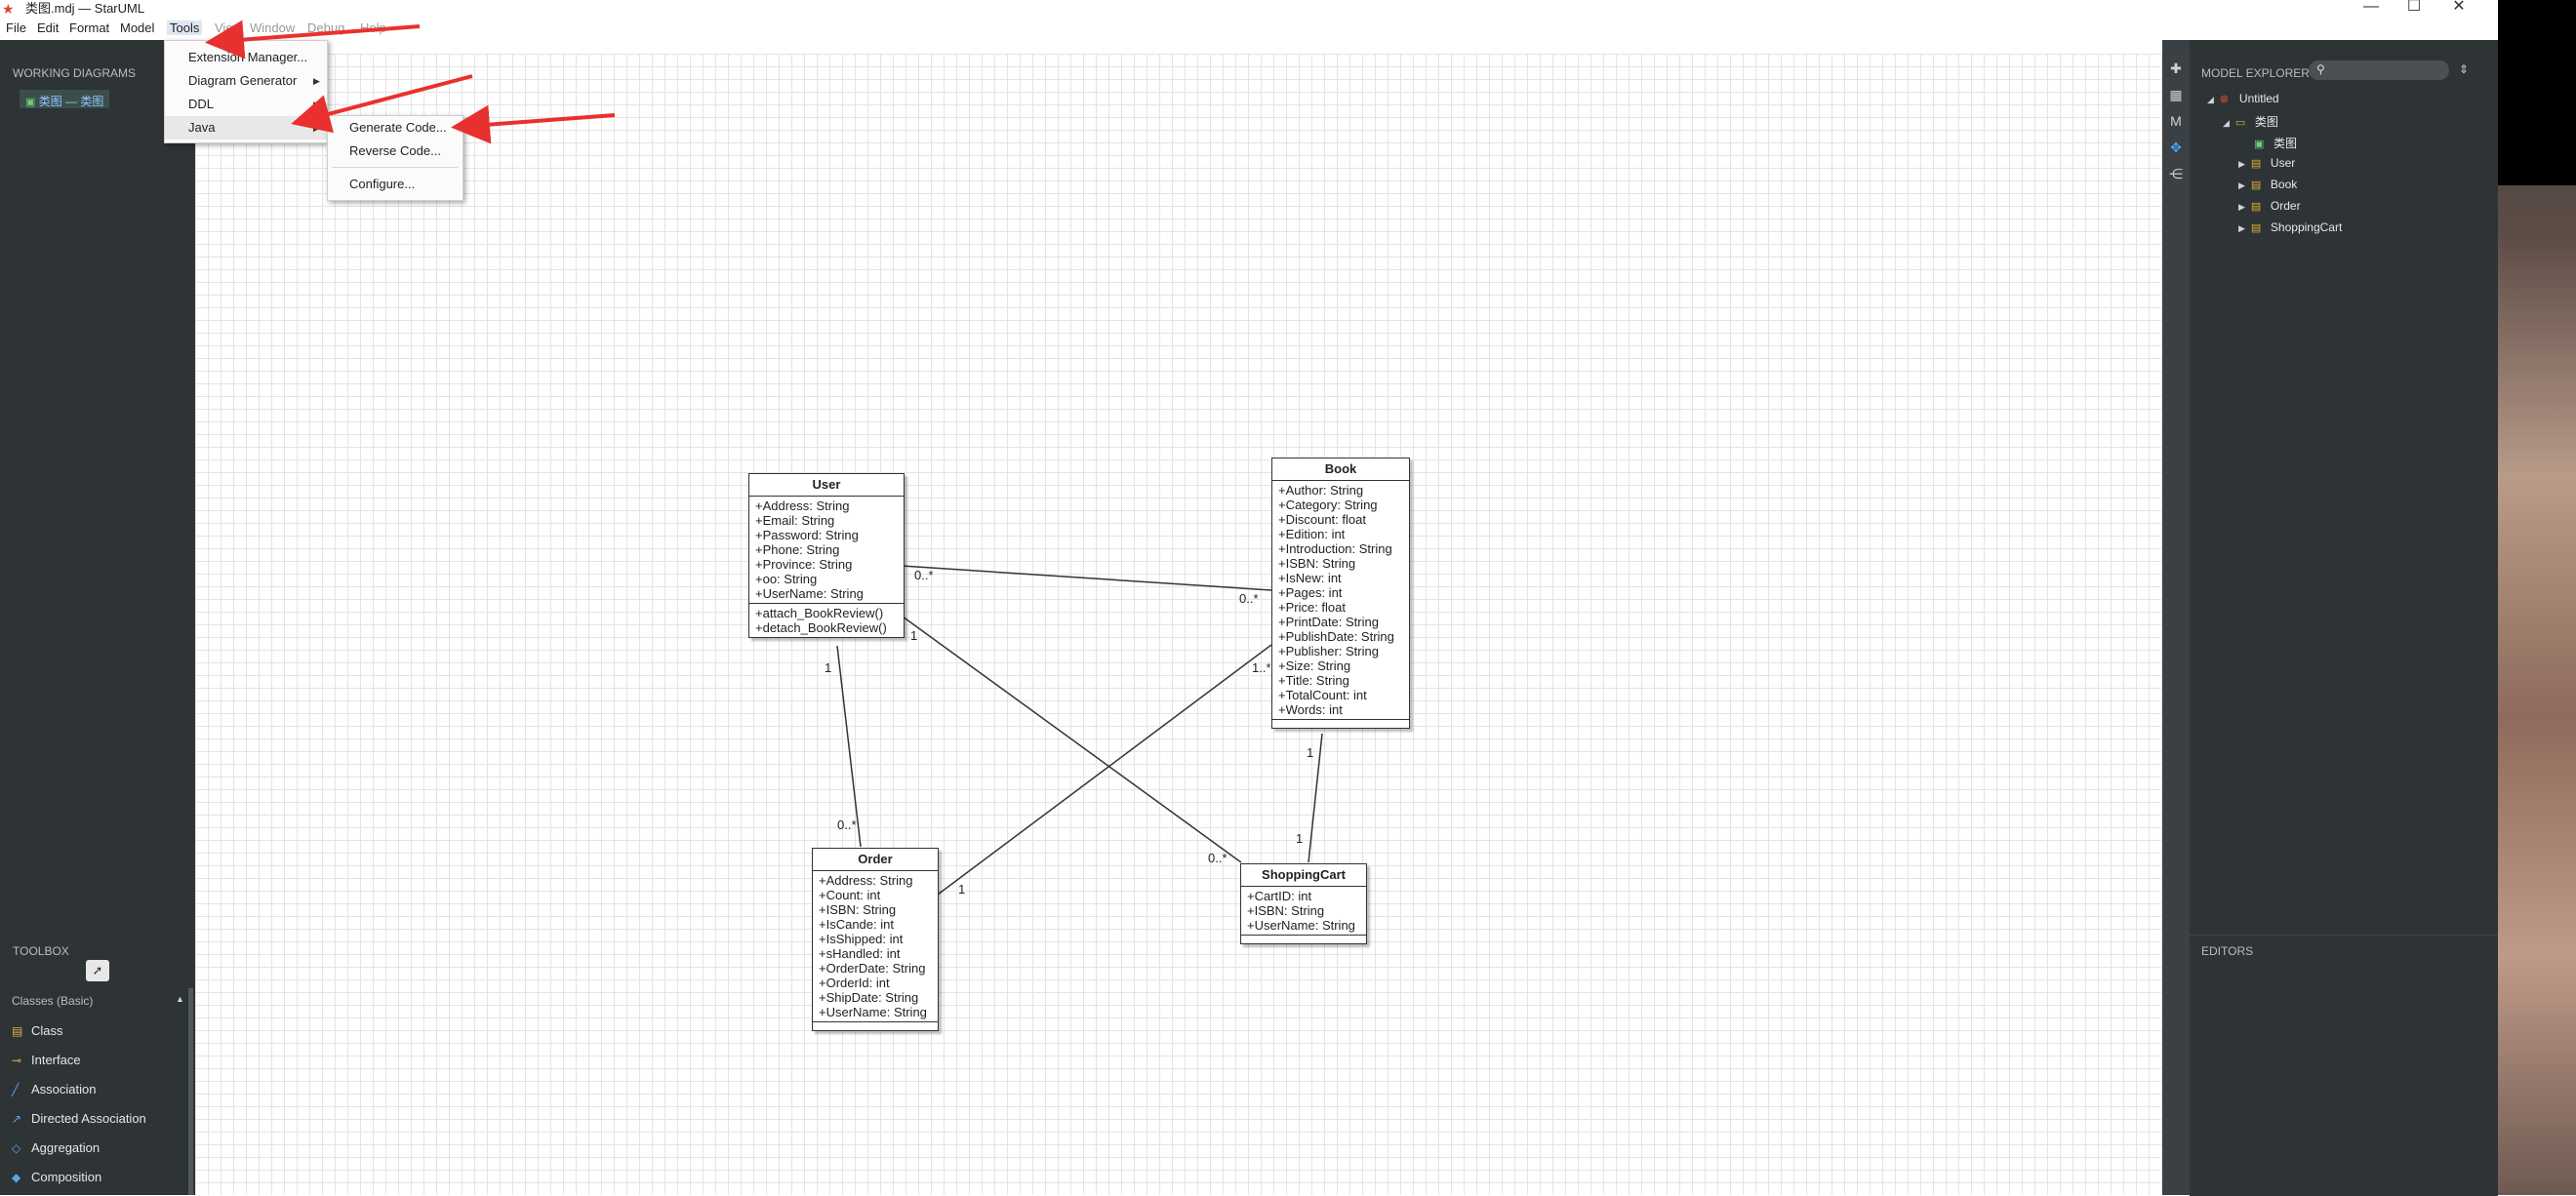 This screenshot has height=1196, width=2576. What do you see at coordinates (533, 124) in the screenshot?
I see `annotation-arrow-generate-code` at bounding box center [533, 124].